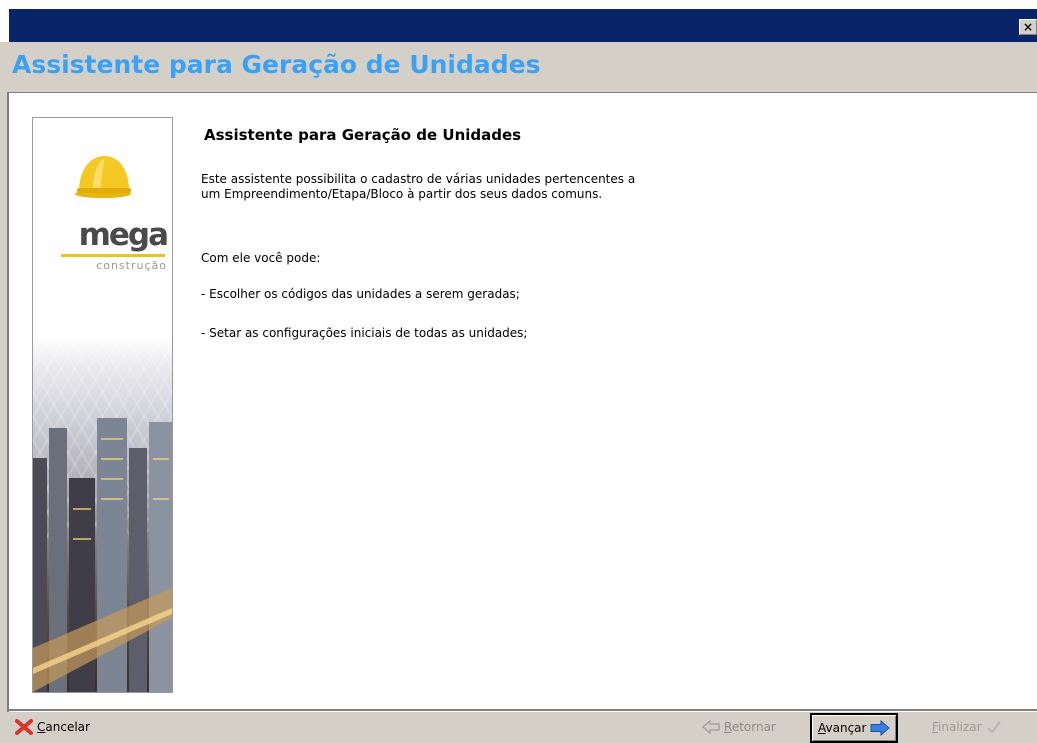  I want to click on logo-underline, so click(113, 255).